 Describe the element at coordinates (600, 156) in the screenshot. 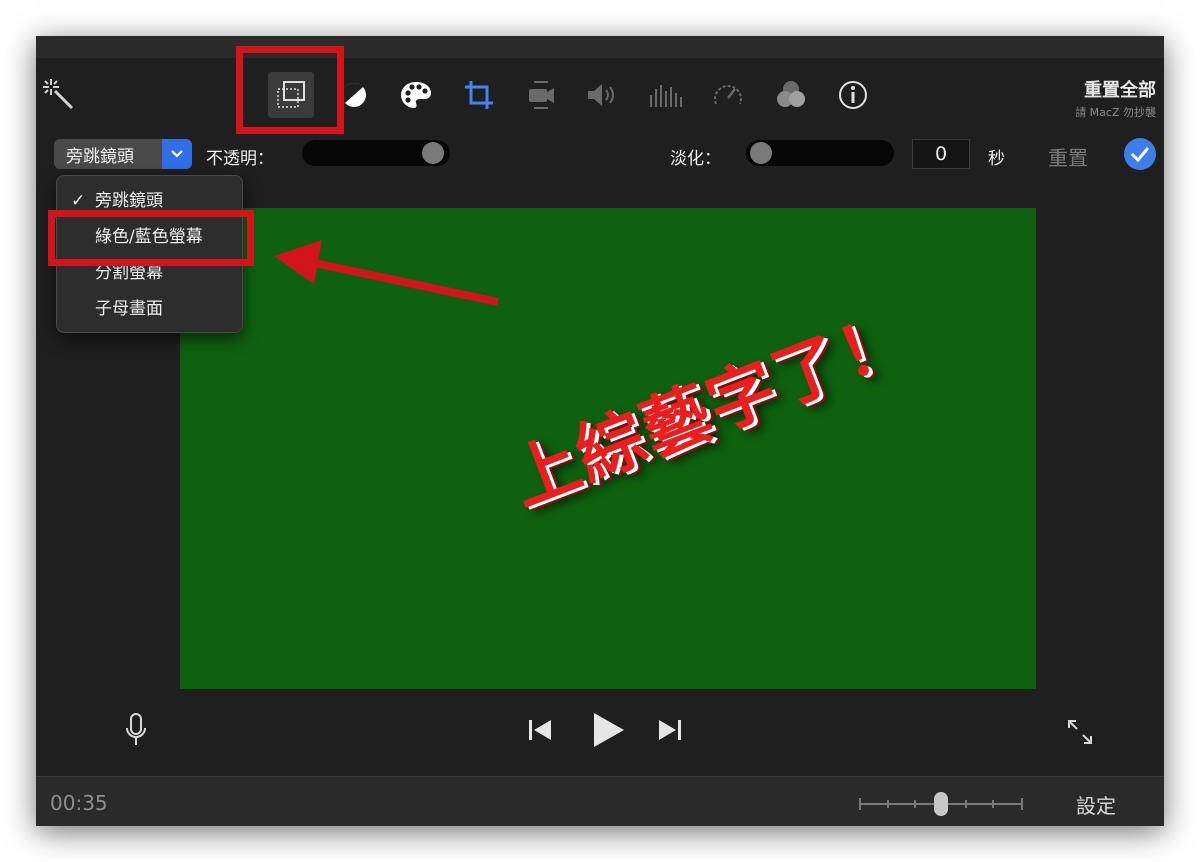

I see `overlay-controls: 旁跳鏡頭 不透明： 淡化： 0 秒 重置` at that location.